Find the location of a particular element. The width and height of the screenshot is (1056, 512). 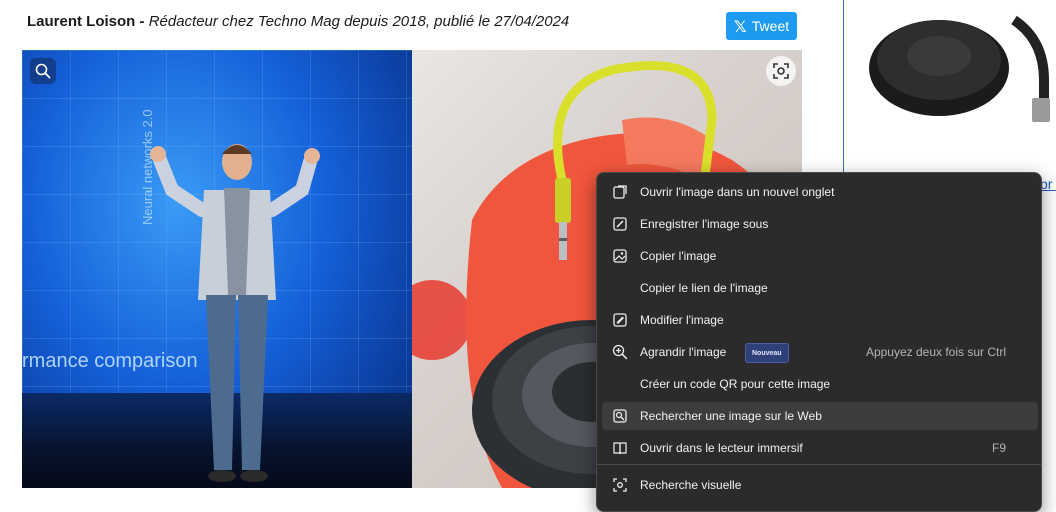

copy-image-icon is located at coordinates (620, 256).